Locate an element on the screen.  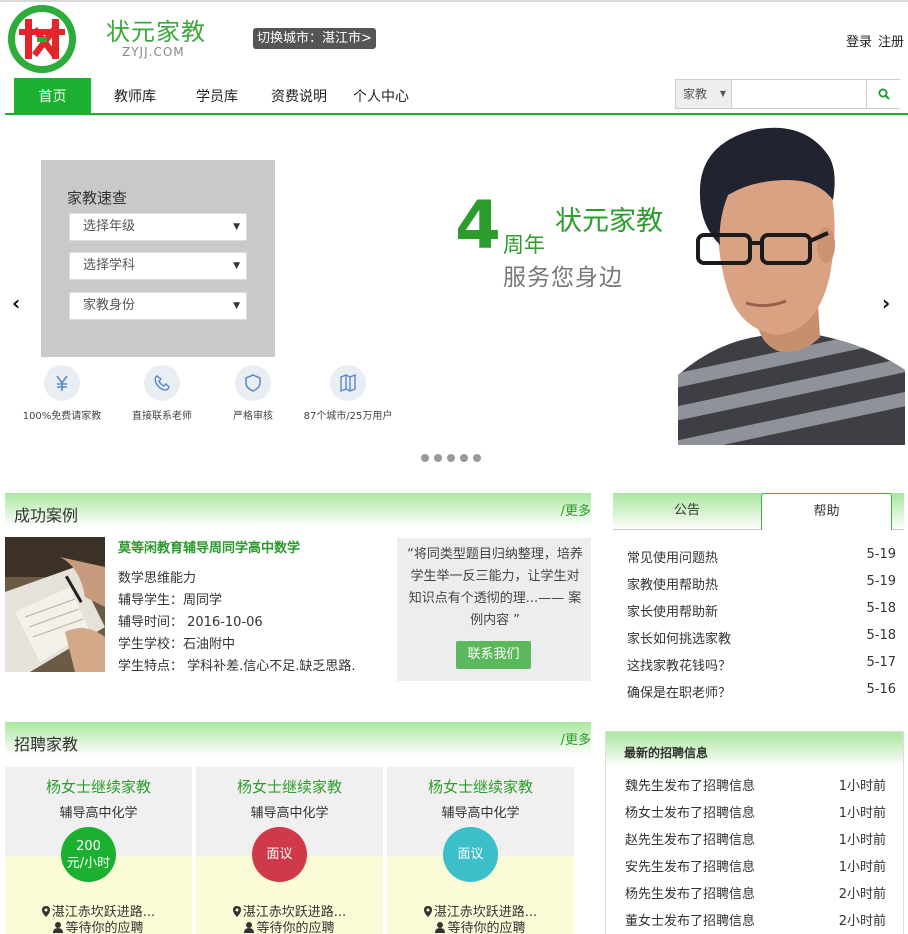
search-bar: 家教 ▼ is located at coordinates (787, 94).